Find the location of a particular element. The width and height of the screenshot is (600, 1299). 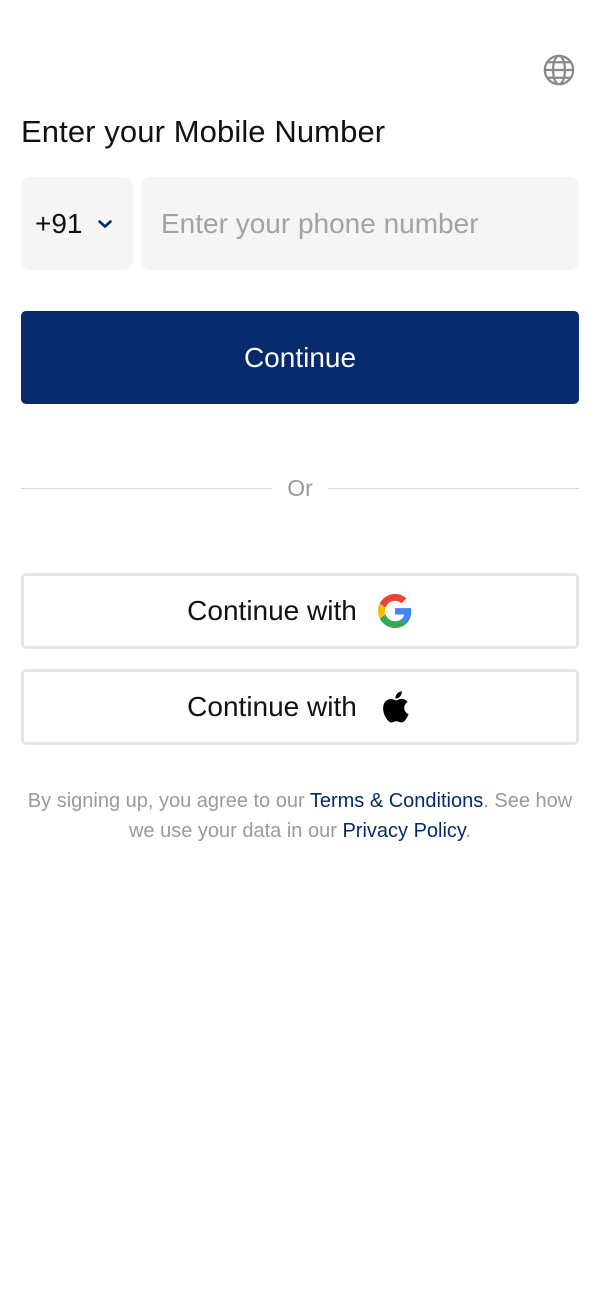

continue-with-apple-button: Continue with is located at coordinates (300, 707).